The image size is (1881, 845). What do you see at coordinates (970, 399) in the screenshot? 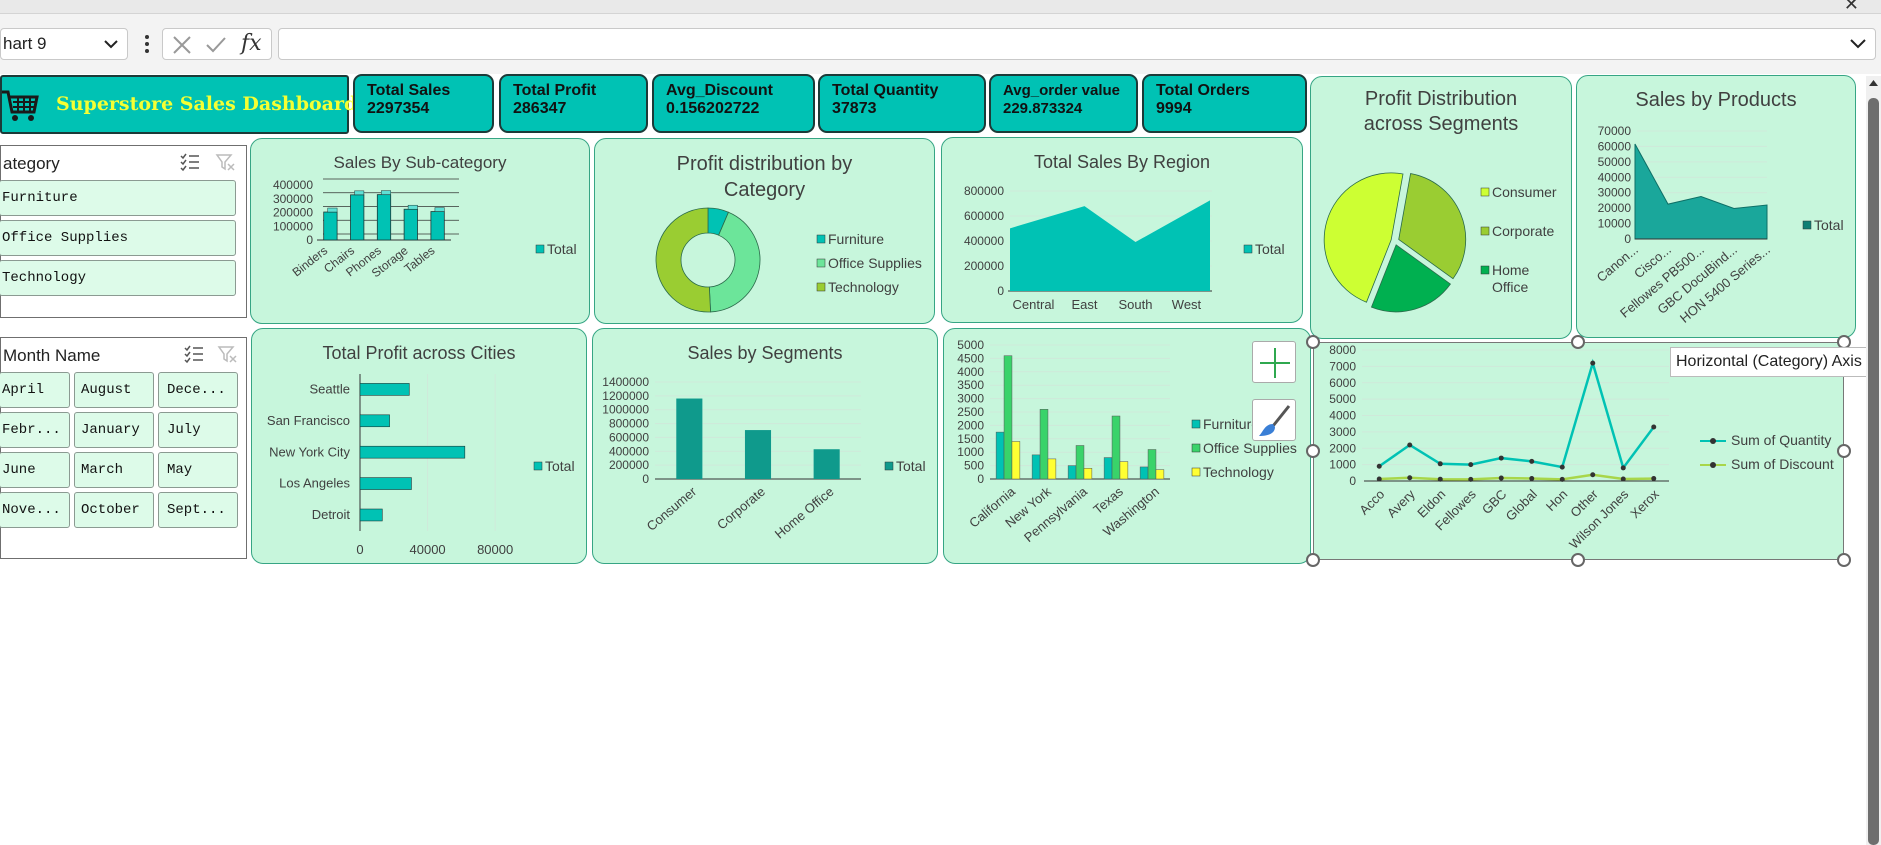
I see `y-tick-label: 3000` at bounding box center [970, 399].